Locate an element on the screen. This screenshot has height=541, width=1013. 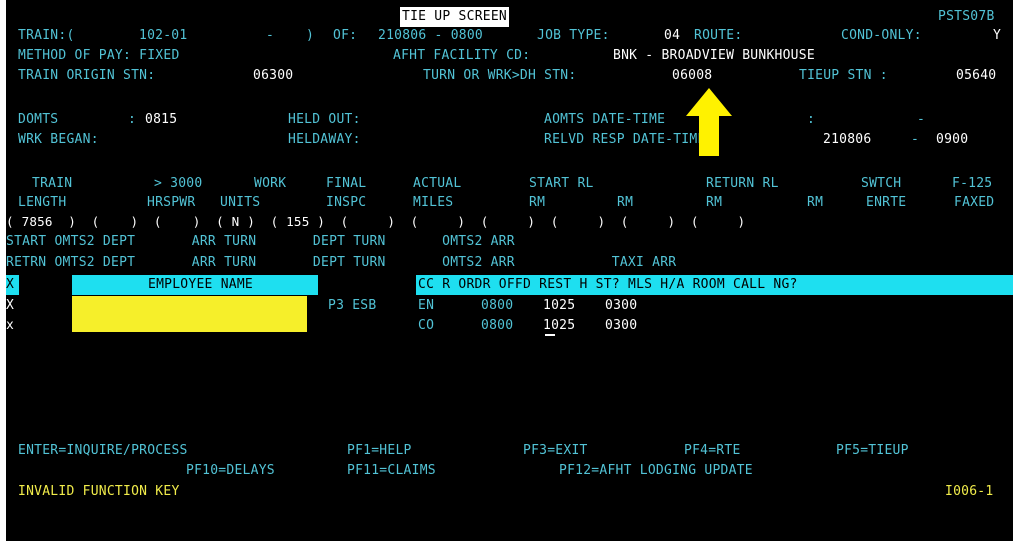
col-miles: MILES is located at coordinates (433, 202).